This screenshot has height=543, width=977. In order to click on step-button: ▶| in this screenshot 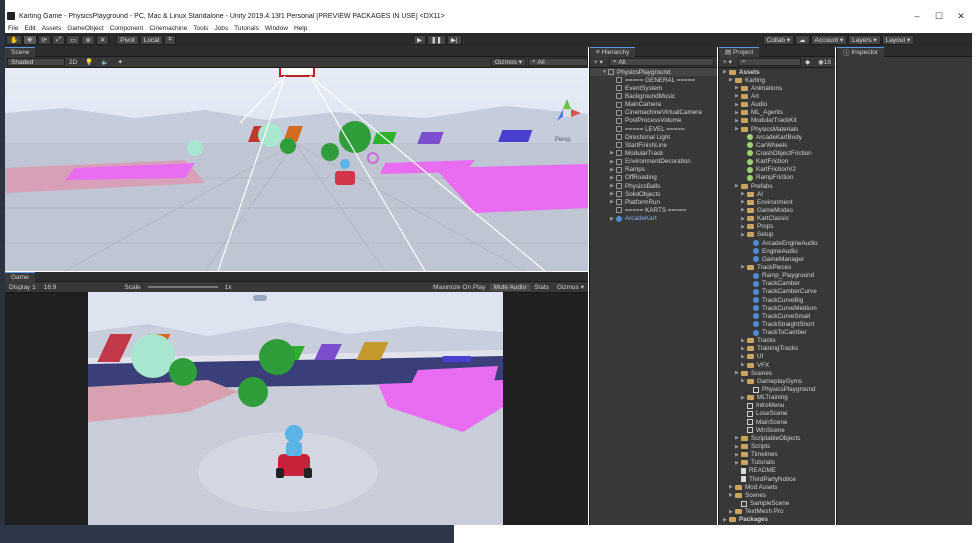, I will do `click(454, 40)`.